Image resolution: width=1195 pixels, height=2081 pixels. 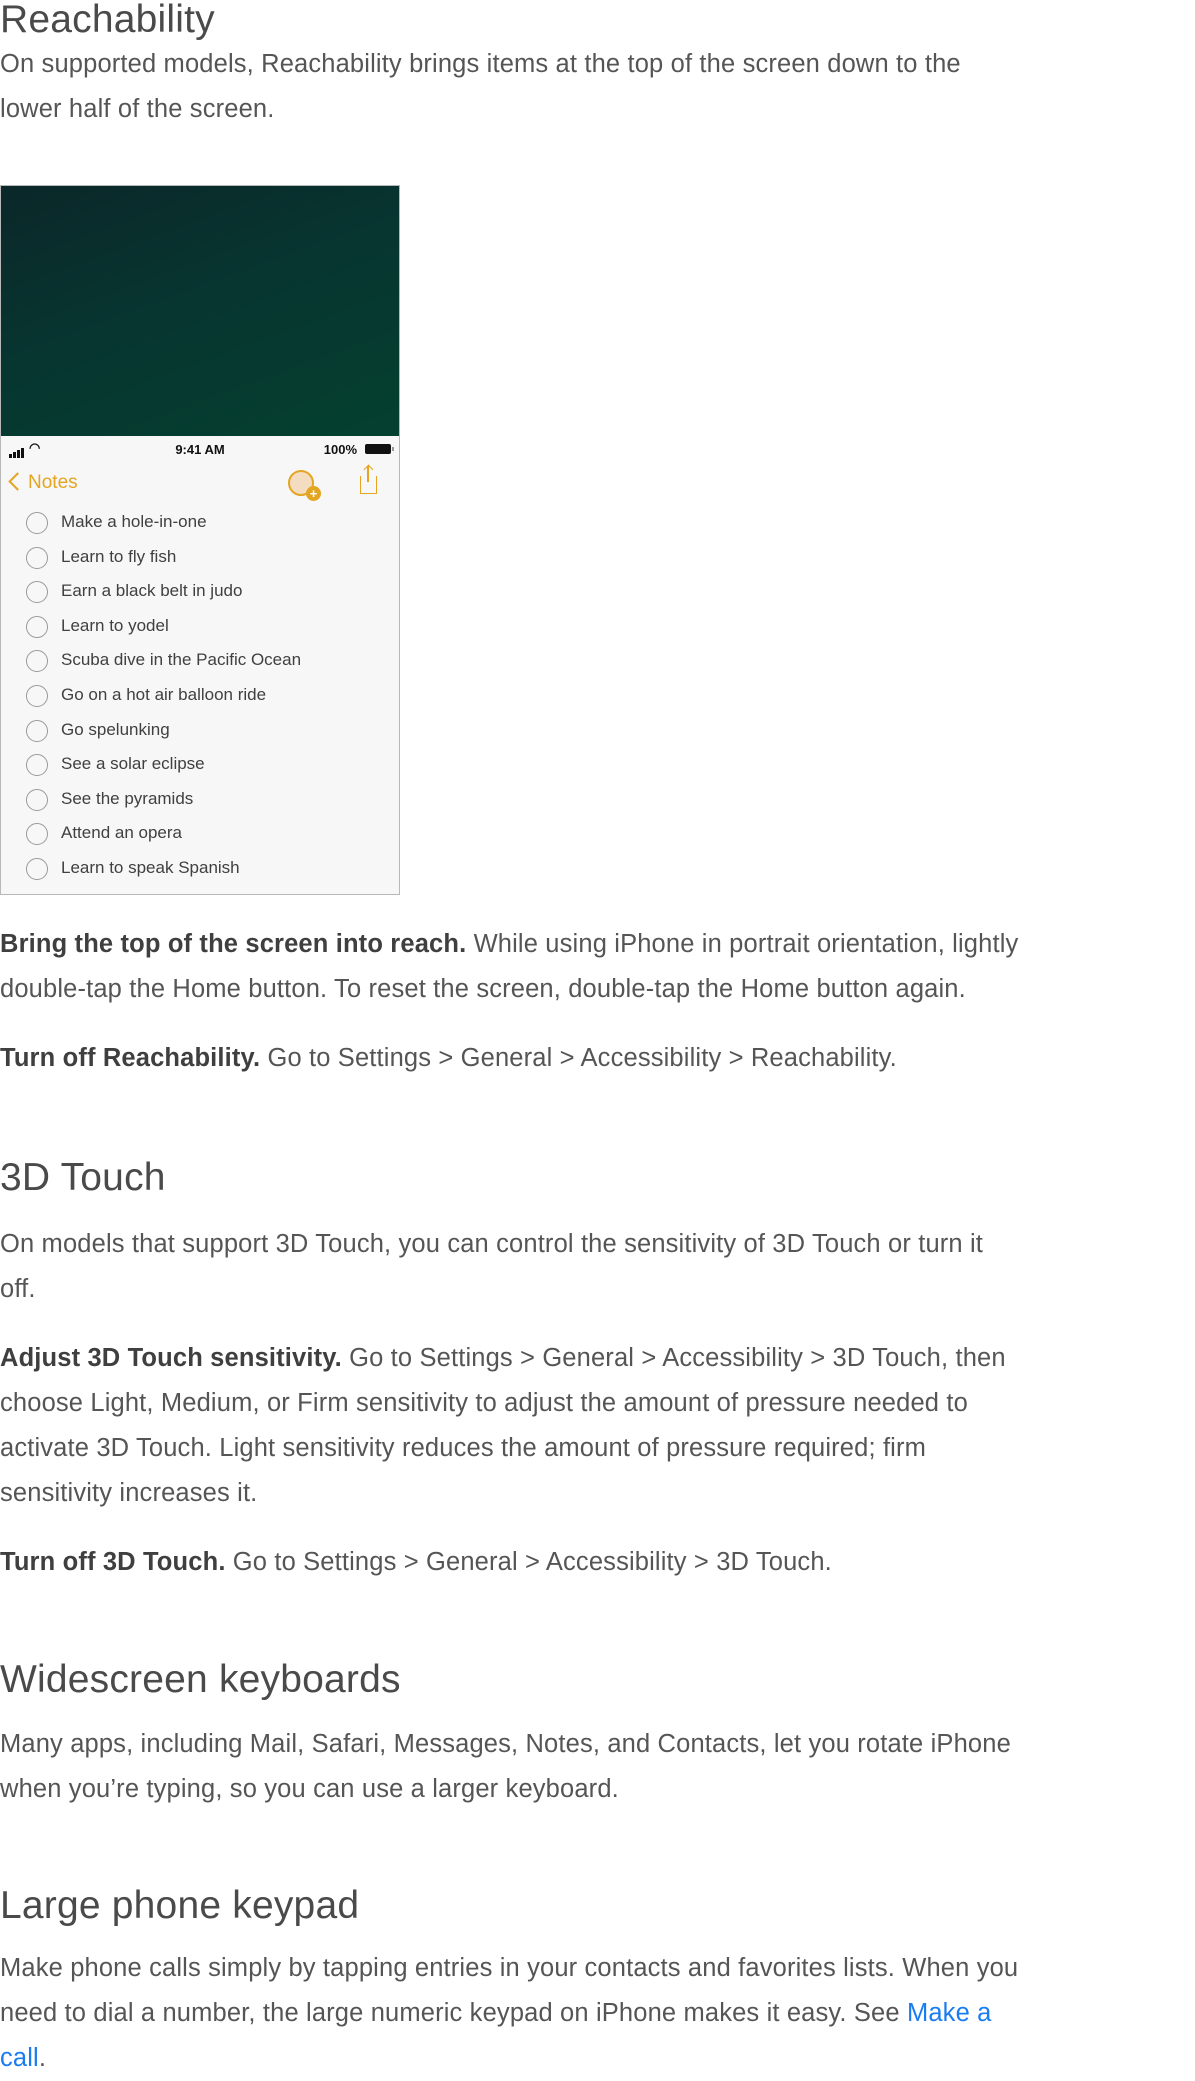 What do you see at coordinates (181, 660) in the screenshot?
I see `checklist-item-label: Scuba dive in the Pacific Ocean` at bounding box center [181, 660].